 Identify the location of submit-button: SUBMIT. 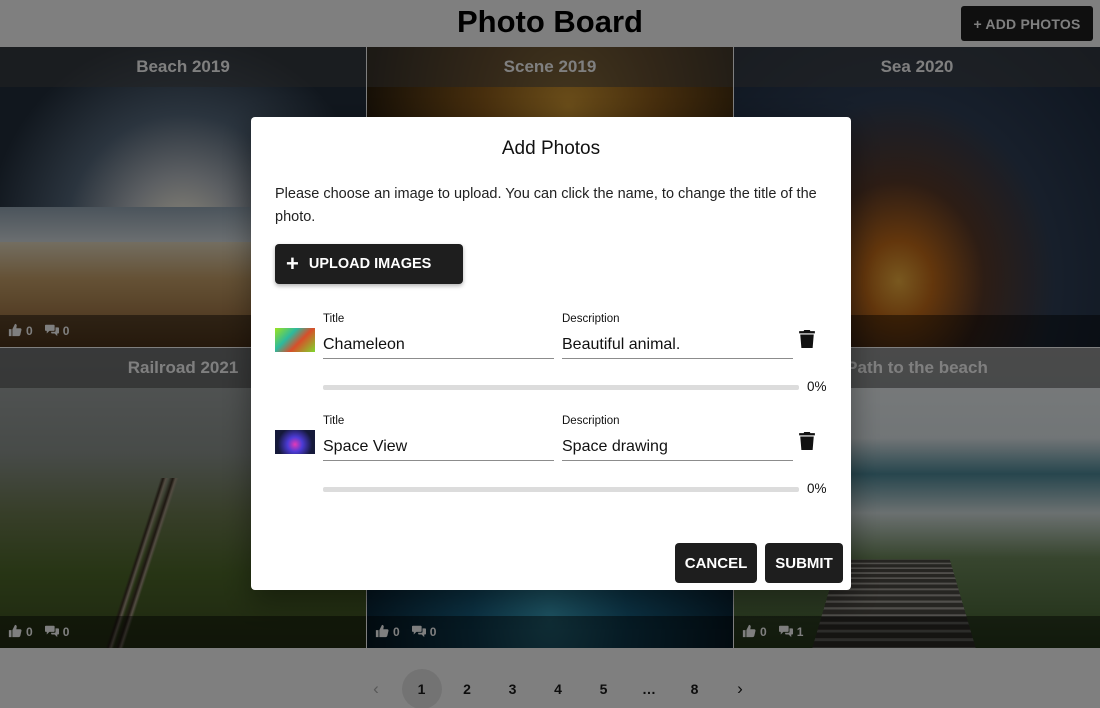
(804, 563).